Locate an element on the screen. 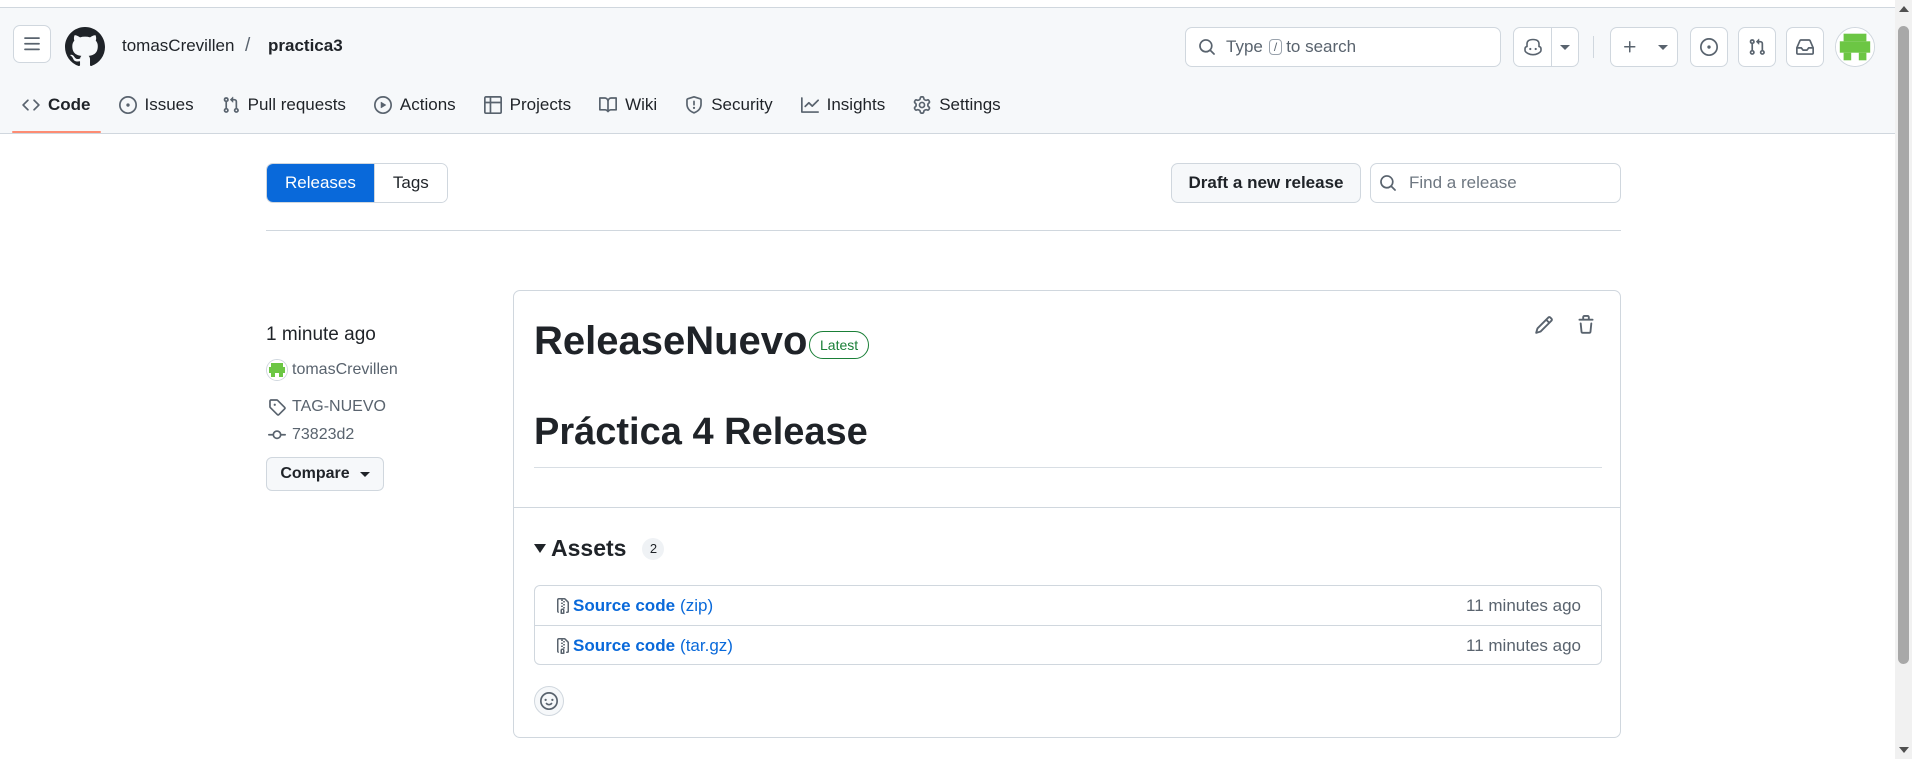 The width and height of the screenshot is (1912, 759). tab-actions: Actions is located at coordinates (415, 105).